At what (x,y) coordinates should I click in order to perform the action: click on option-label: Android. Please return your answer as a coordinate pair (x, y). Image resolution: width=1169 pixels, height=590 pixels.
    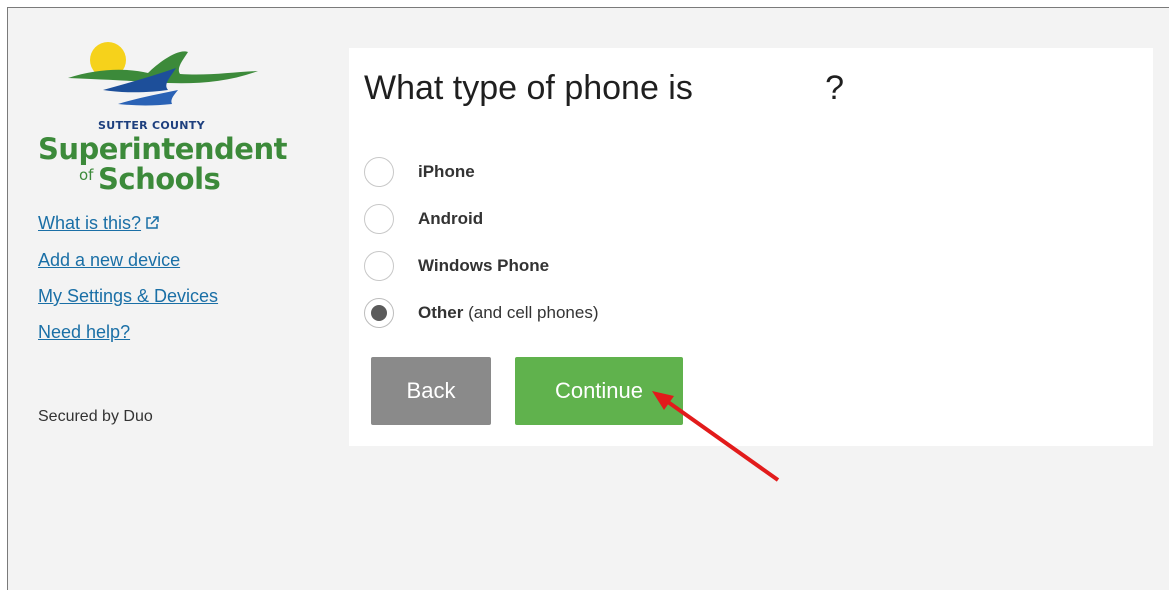
    Looking at the image, I should click on (451, 218).